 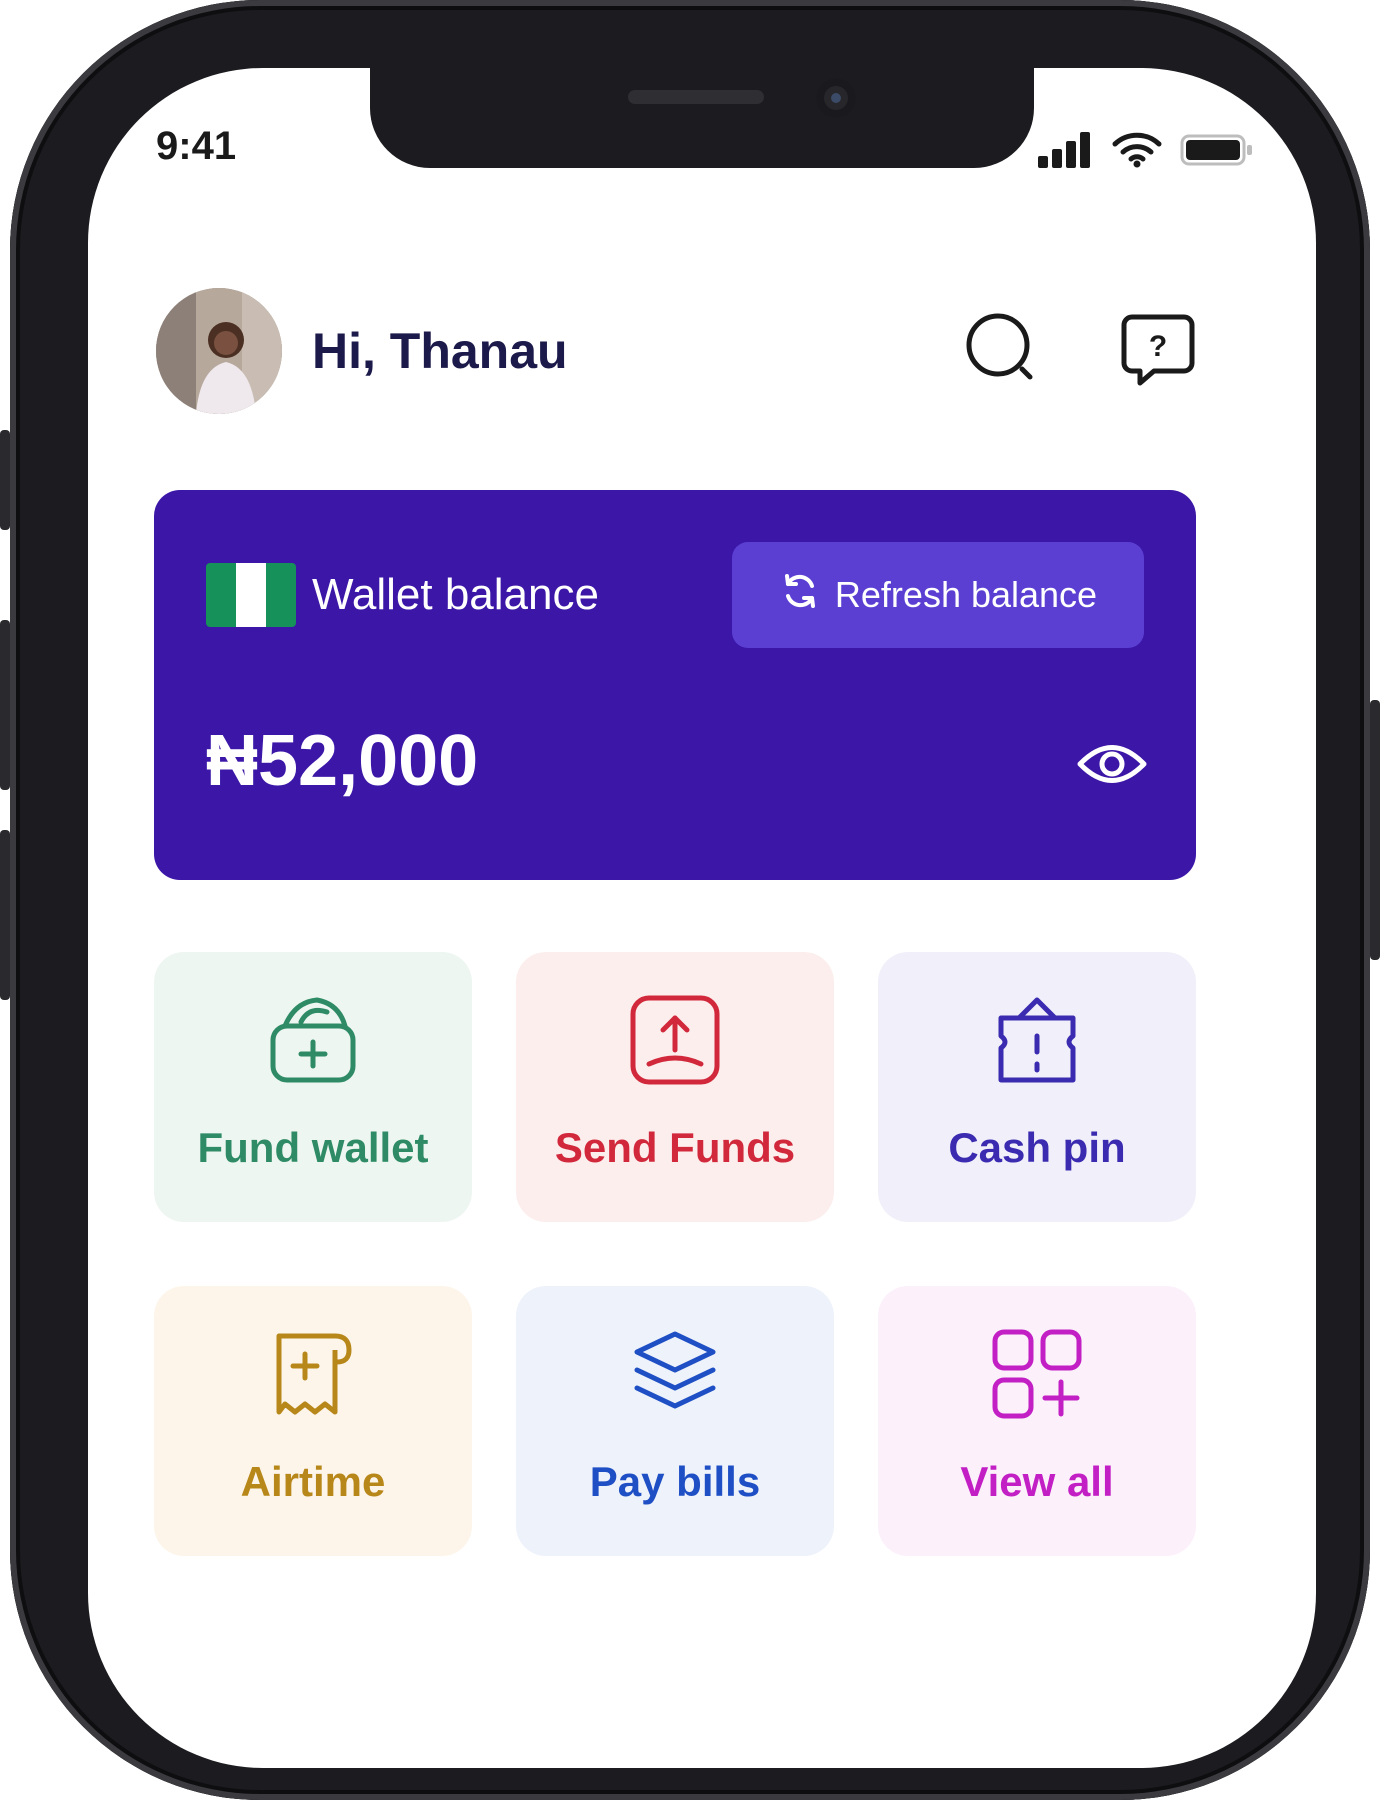 I want to click on wallet-balance-label: Wallet balance, so click(x=455, y=594).